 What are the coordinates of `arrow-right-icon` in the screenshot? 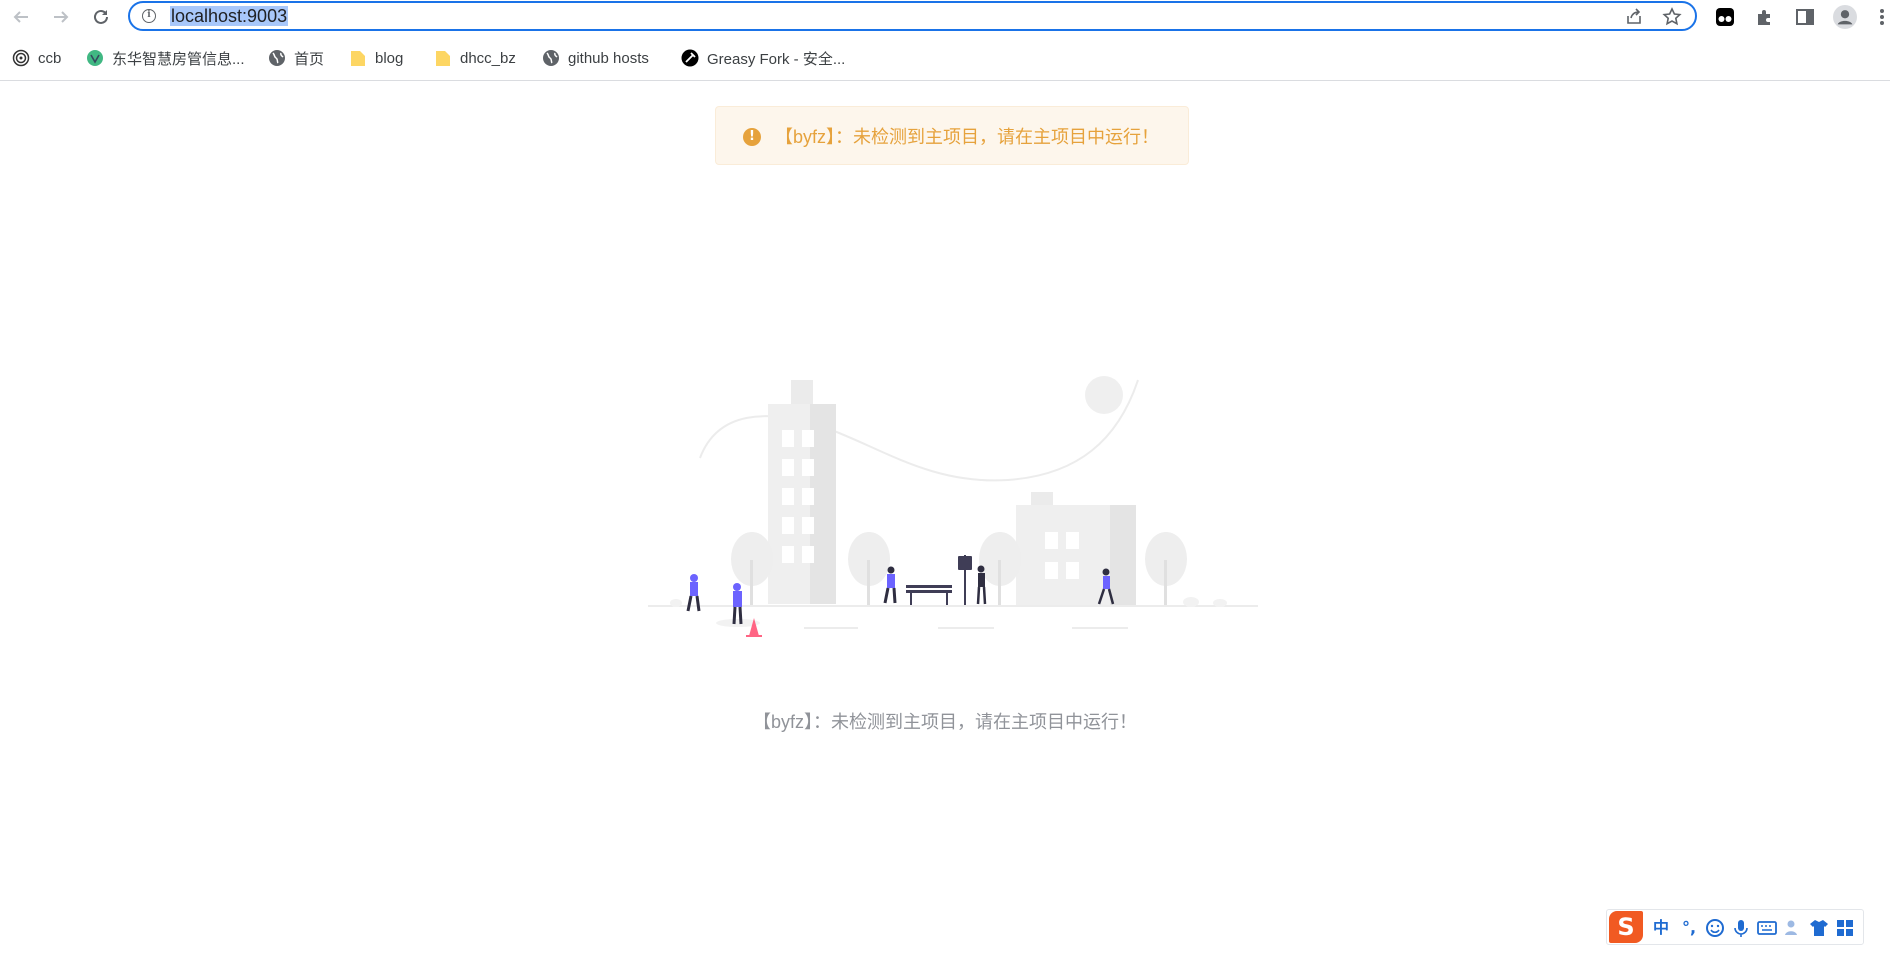 It's located at (61, 17).